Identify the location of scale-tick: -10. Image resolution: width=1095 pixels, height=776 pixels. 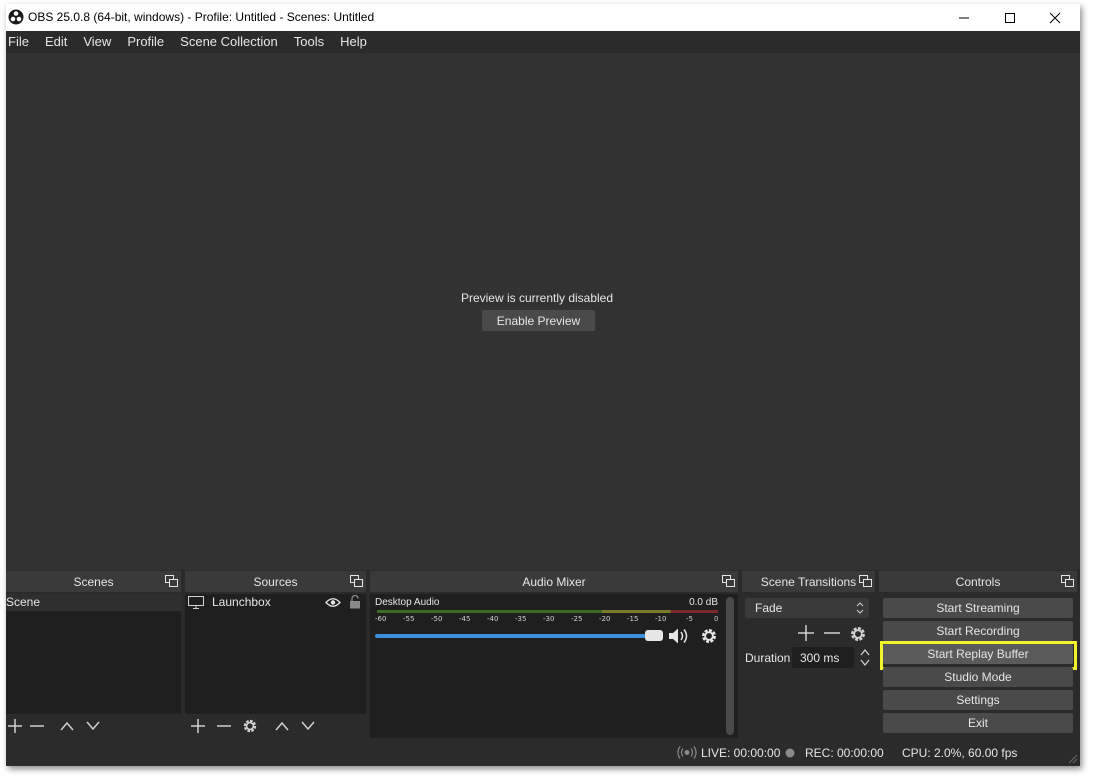
(661, 619).